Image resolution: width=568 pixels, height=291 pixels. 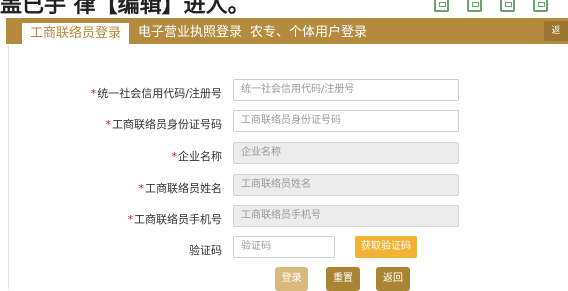 I want to click on liaison-phone-input: 工商联络员手机号, so click(x=346, y=216).